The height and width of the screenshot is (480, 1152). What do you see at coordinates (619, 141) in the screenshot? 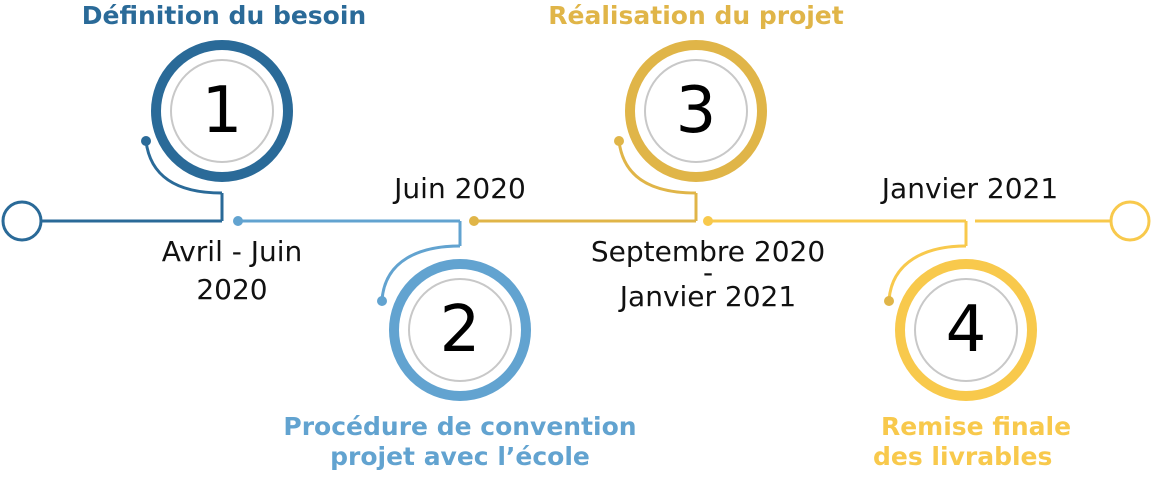
I see `step3-arc-dot` at bounding box center [619, 141].